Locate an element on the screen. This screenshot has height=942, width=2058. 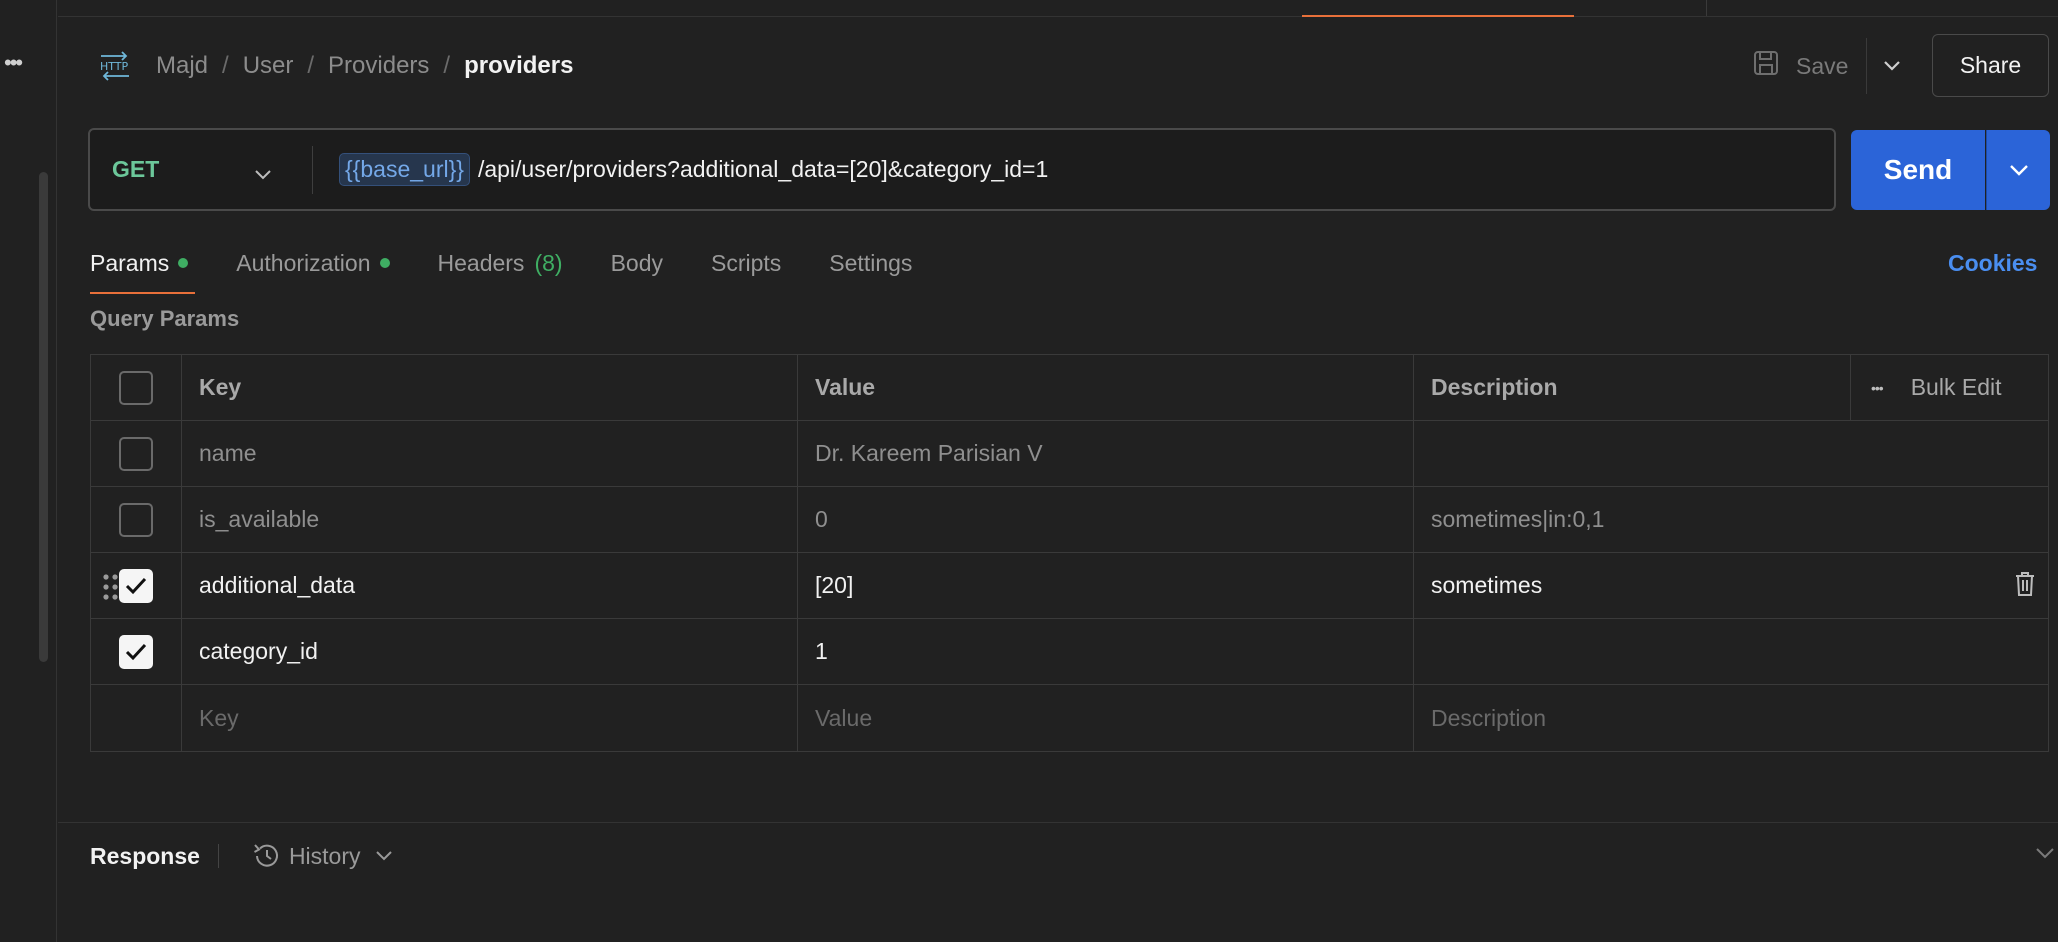
drag-handle-icon is located at coordinates (111, 589).